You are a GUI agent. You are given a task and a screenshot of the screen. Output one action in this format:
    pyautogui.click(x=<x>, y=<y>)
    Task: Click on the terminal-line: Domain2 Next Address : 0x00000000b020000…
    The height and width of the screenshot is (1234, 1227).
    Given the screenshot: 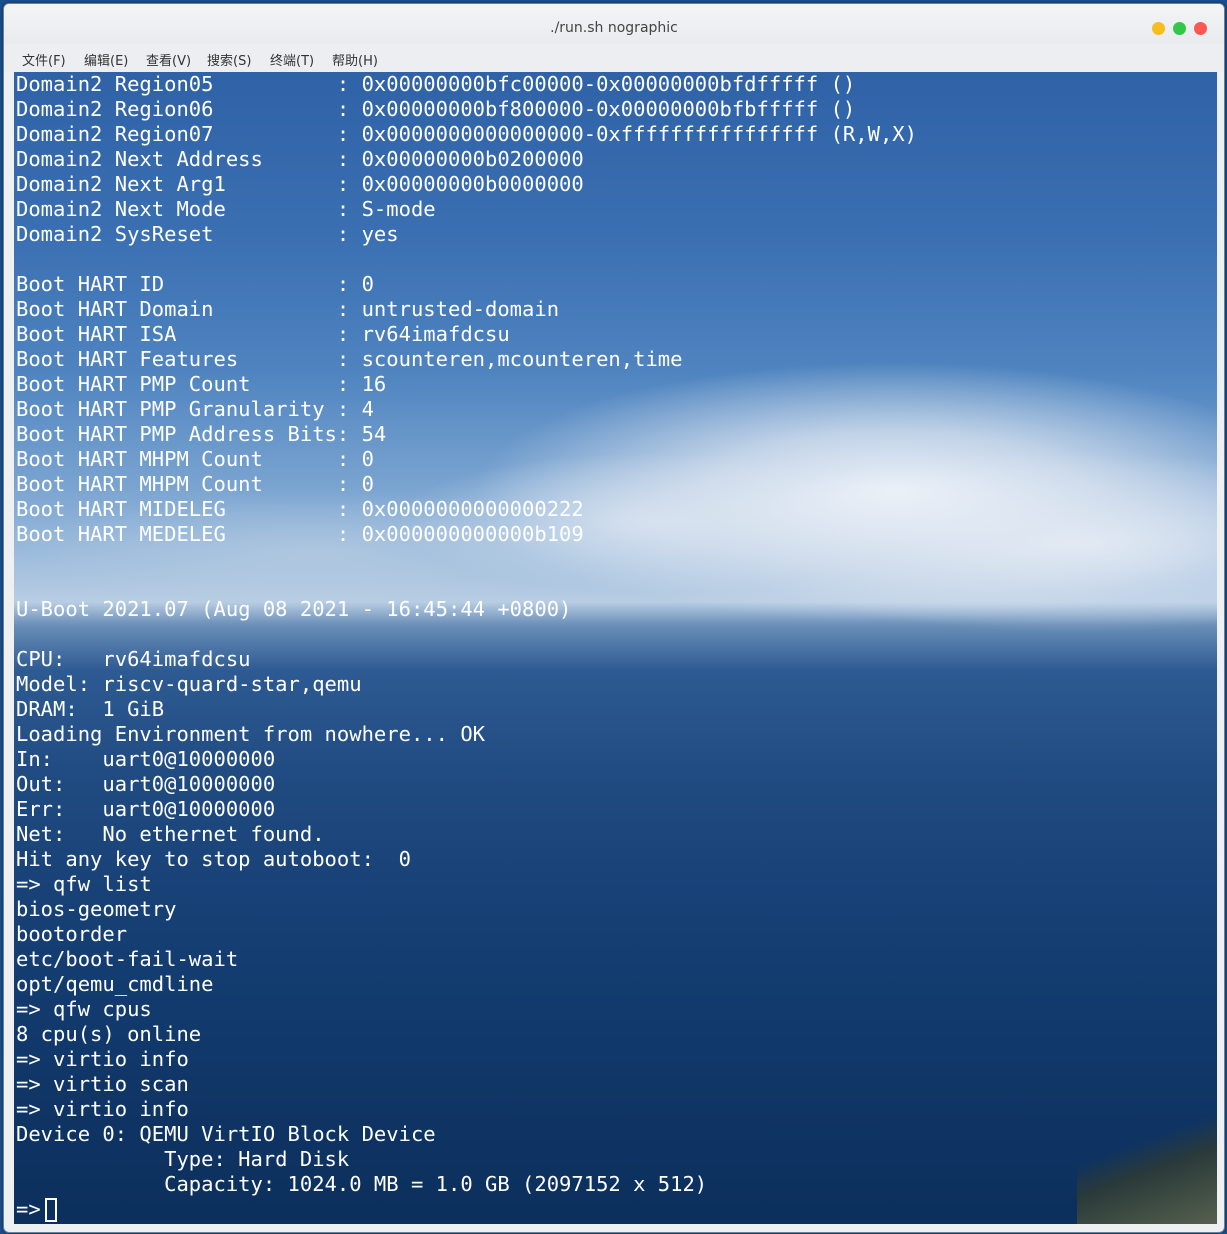 What is the action you would take?
    pyautogui.click(x=300, y=159)
    